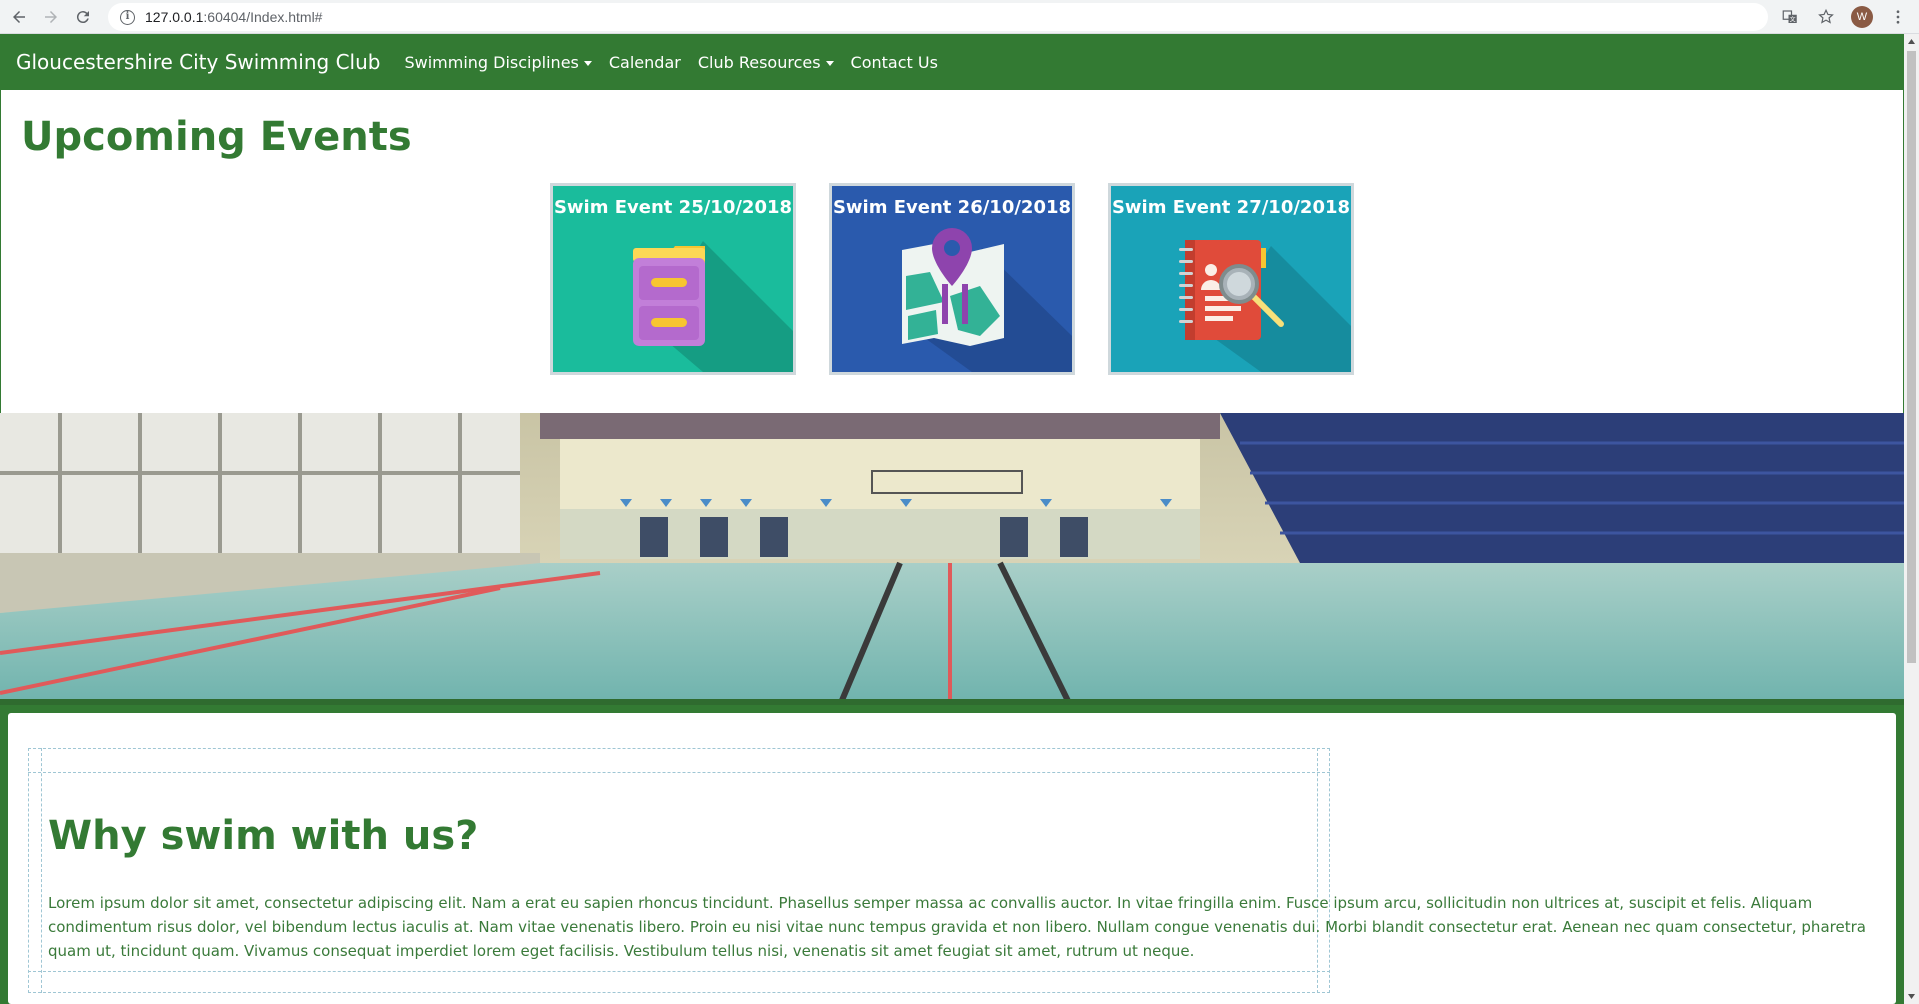 This screenshot has height=1004, width=1919. What do you see at coordinates (1231, 207) in the screenshot?
I see `event-card-label: Swim Event 27/10/2018` at bounding box center [1231, 207].